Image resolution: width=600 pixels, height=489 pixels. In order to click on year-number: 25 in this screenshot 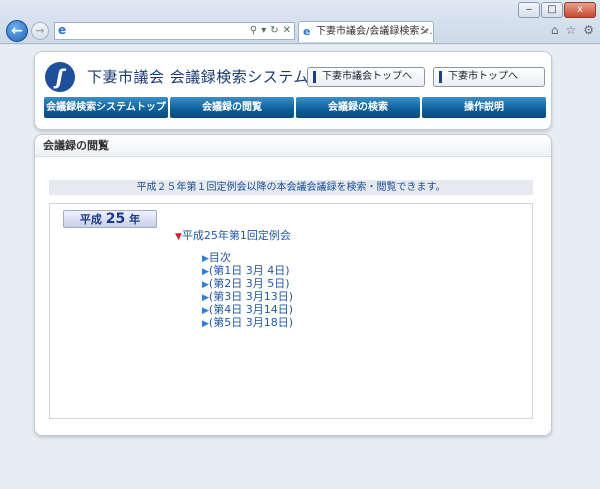, I will do `click(115, 219)`.